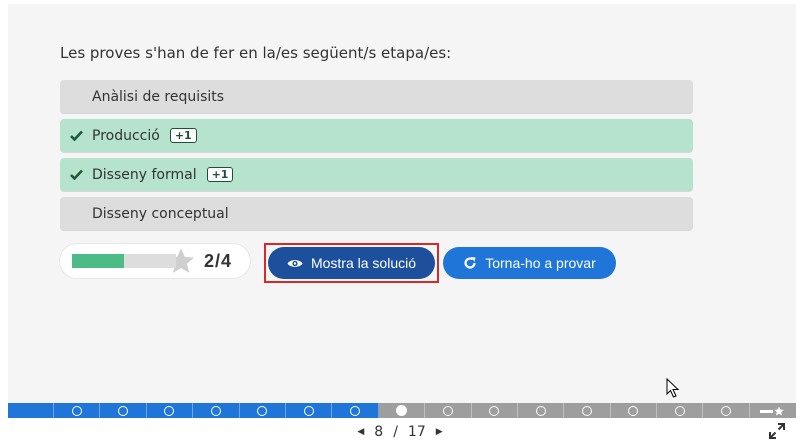  I want to click on summary-star-icon, so click(773, 410).